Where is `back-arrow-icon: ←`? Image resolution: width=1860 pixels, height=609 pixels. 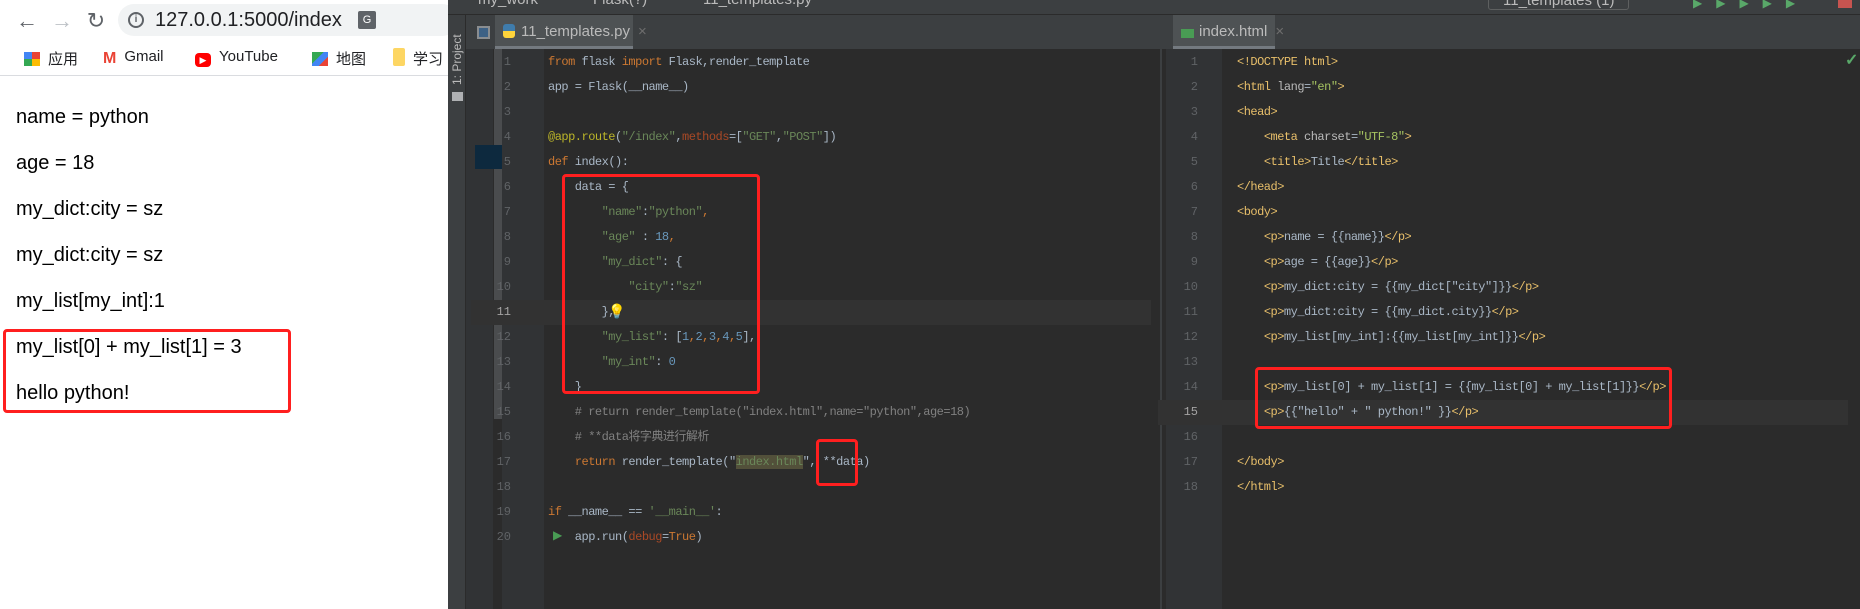
back-arrow-icon: ← is located at coordinates (27, 21).